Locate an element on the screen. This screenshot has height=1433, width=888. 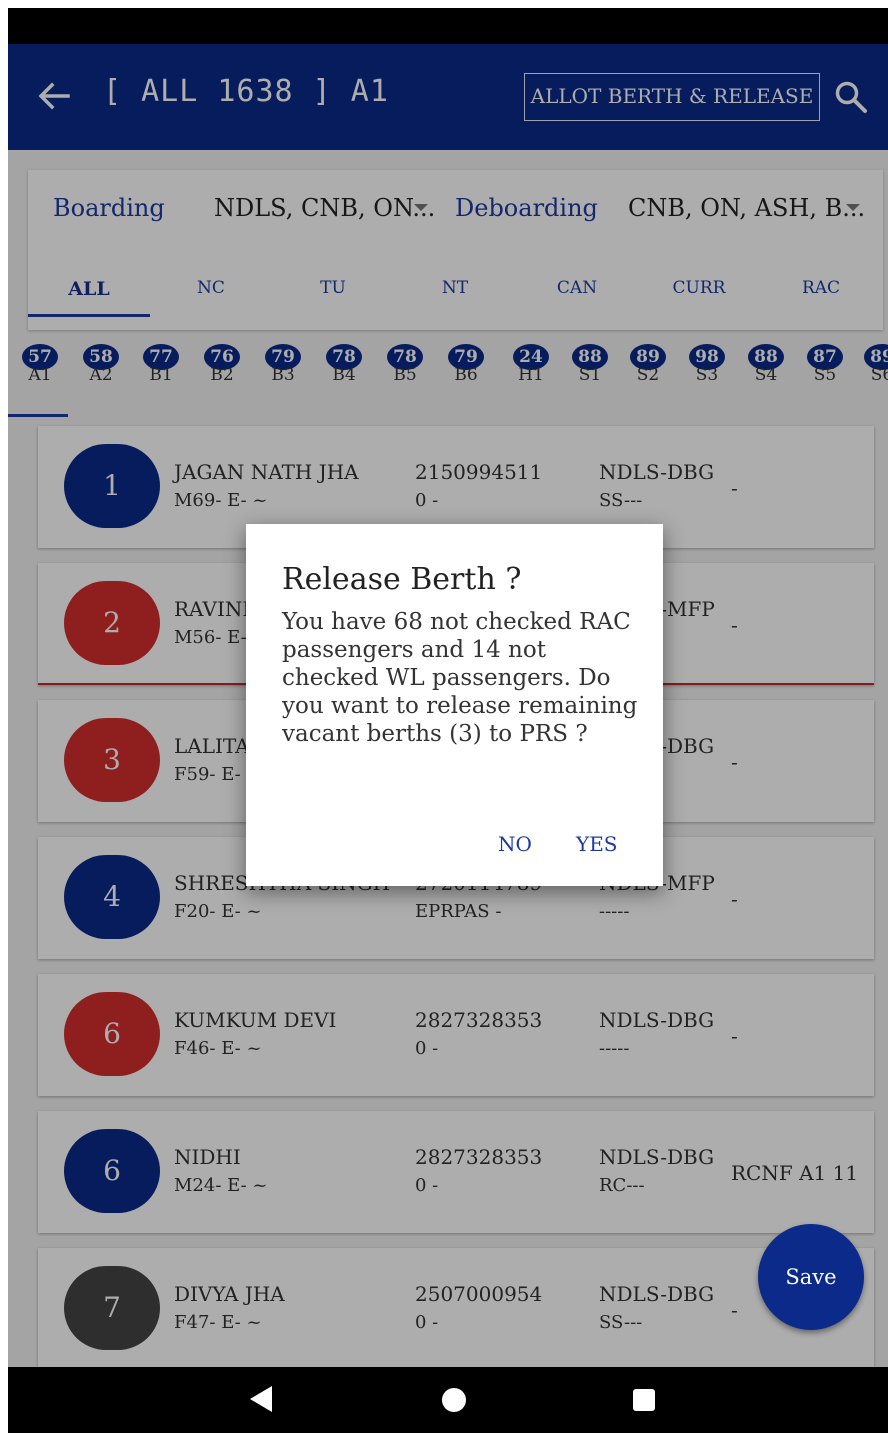
dialog-no-button: NO is located at coordinates (515, 844).